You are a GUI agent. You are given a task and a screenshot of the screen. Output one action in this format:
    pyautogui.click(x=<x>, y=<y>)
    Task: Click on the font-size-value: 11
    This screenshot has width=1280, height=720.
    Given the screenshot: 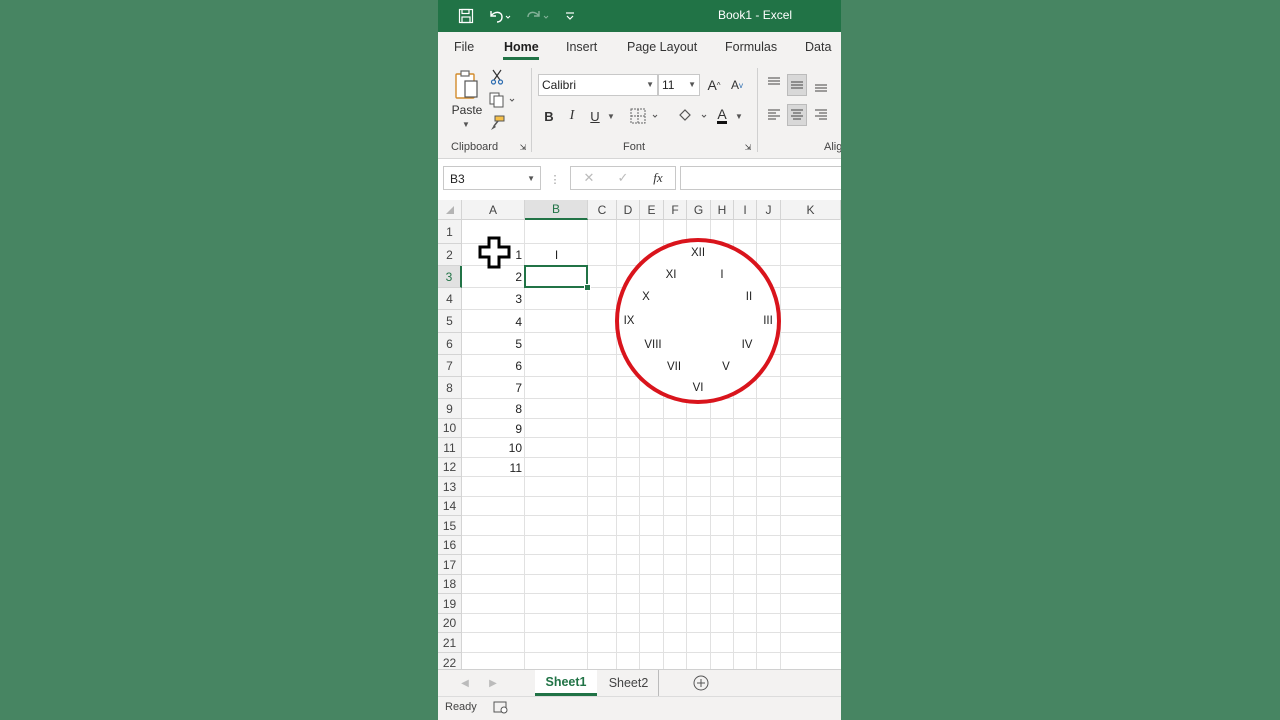 What is the action you would take?
    pyautogui.click(x=668, y=85)
    